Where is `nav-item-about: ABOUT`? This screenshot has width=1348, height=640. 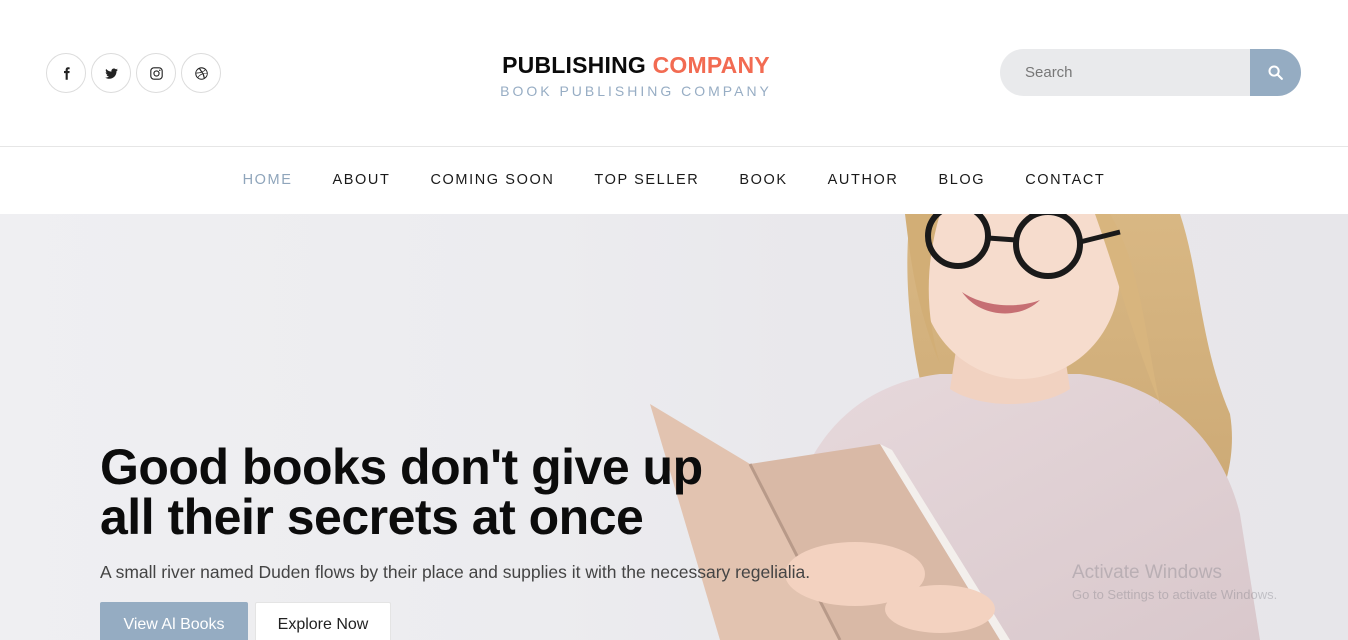
nav-item-about: ABOUT is located at coordinates (362, 180).